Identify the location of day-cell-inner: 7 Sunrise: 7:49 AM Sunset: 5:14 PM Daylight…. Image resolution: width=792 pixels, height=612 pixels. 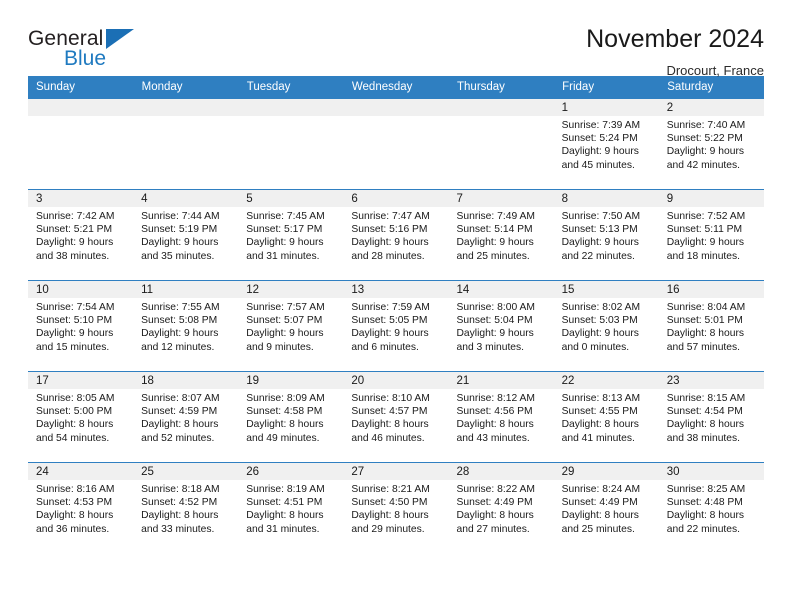
(501, 235).